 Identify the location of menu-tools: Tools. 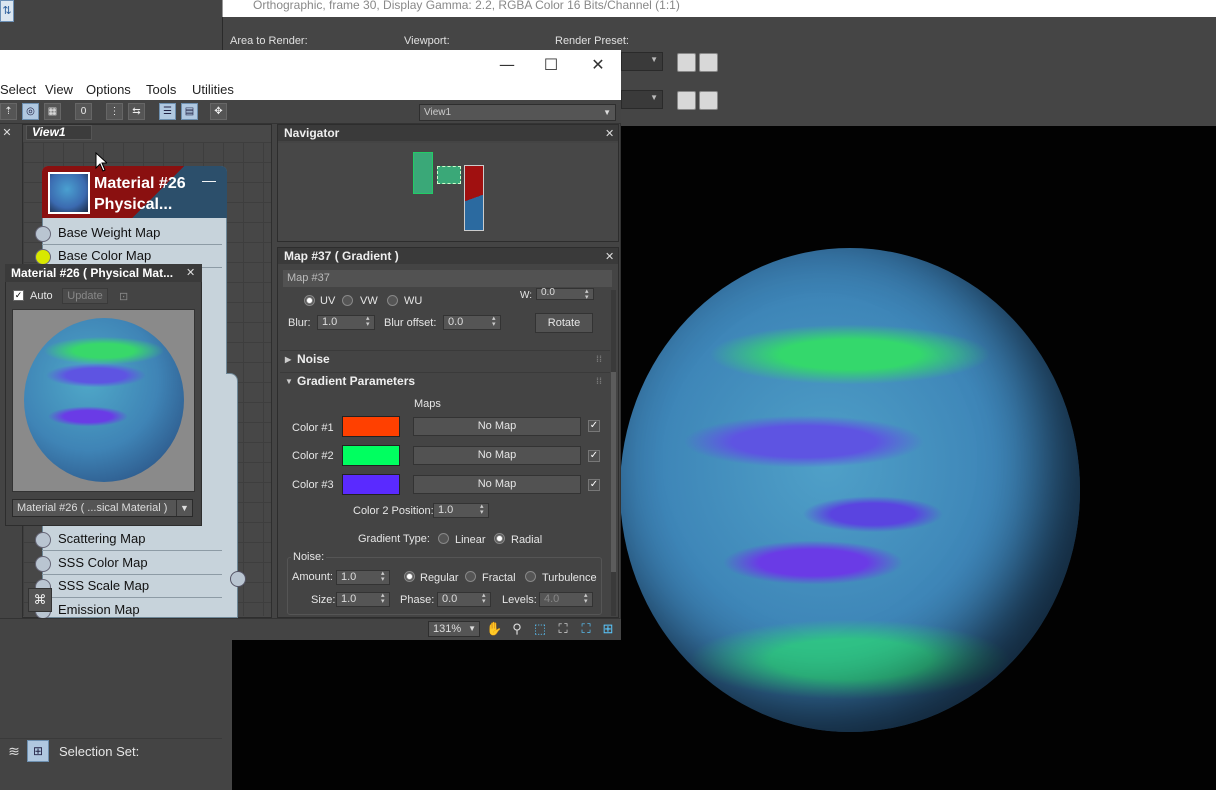
(161, 89).